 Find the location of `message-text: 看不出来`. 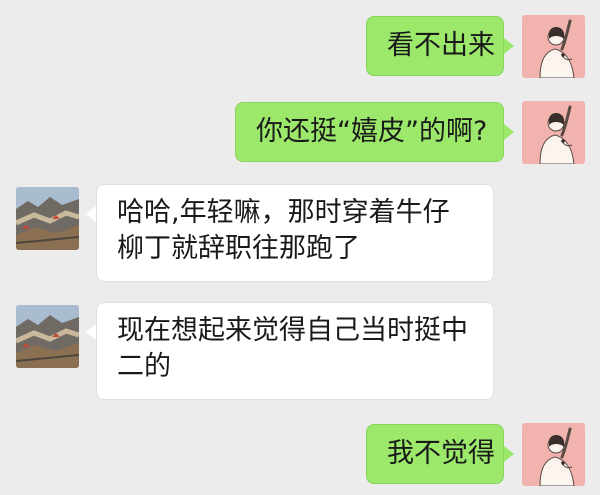

message-text: 看不出来 is located at coordinates (441, 45).